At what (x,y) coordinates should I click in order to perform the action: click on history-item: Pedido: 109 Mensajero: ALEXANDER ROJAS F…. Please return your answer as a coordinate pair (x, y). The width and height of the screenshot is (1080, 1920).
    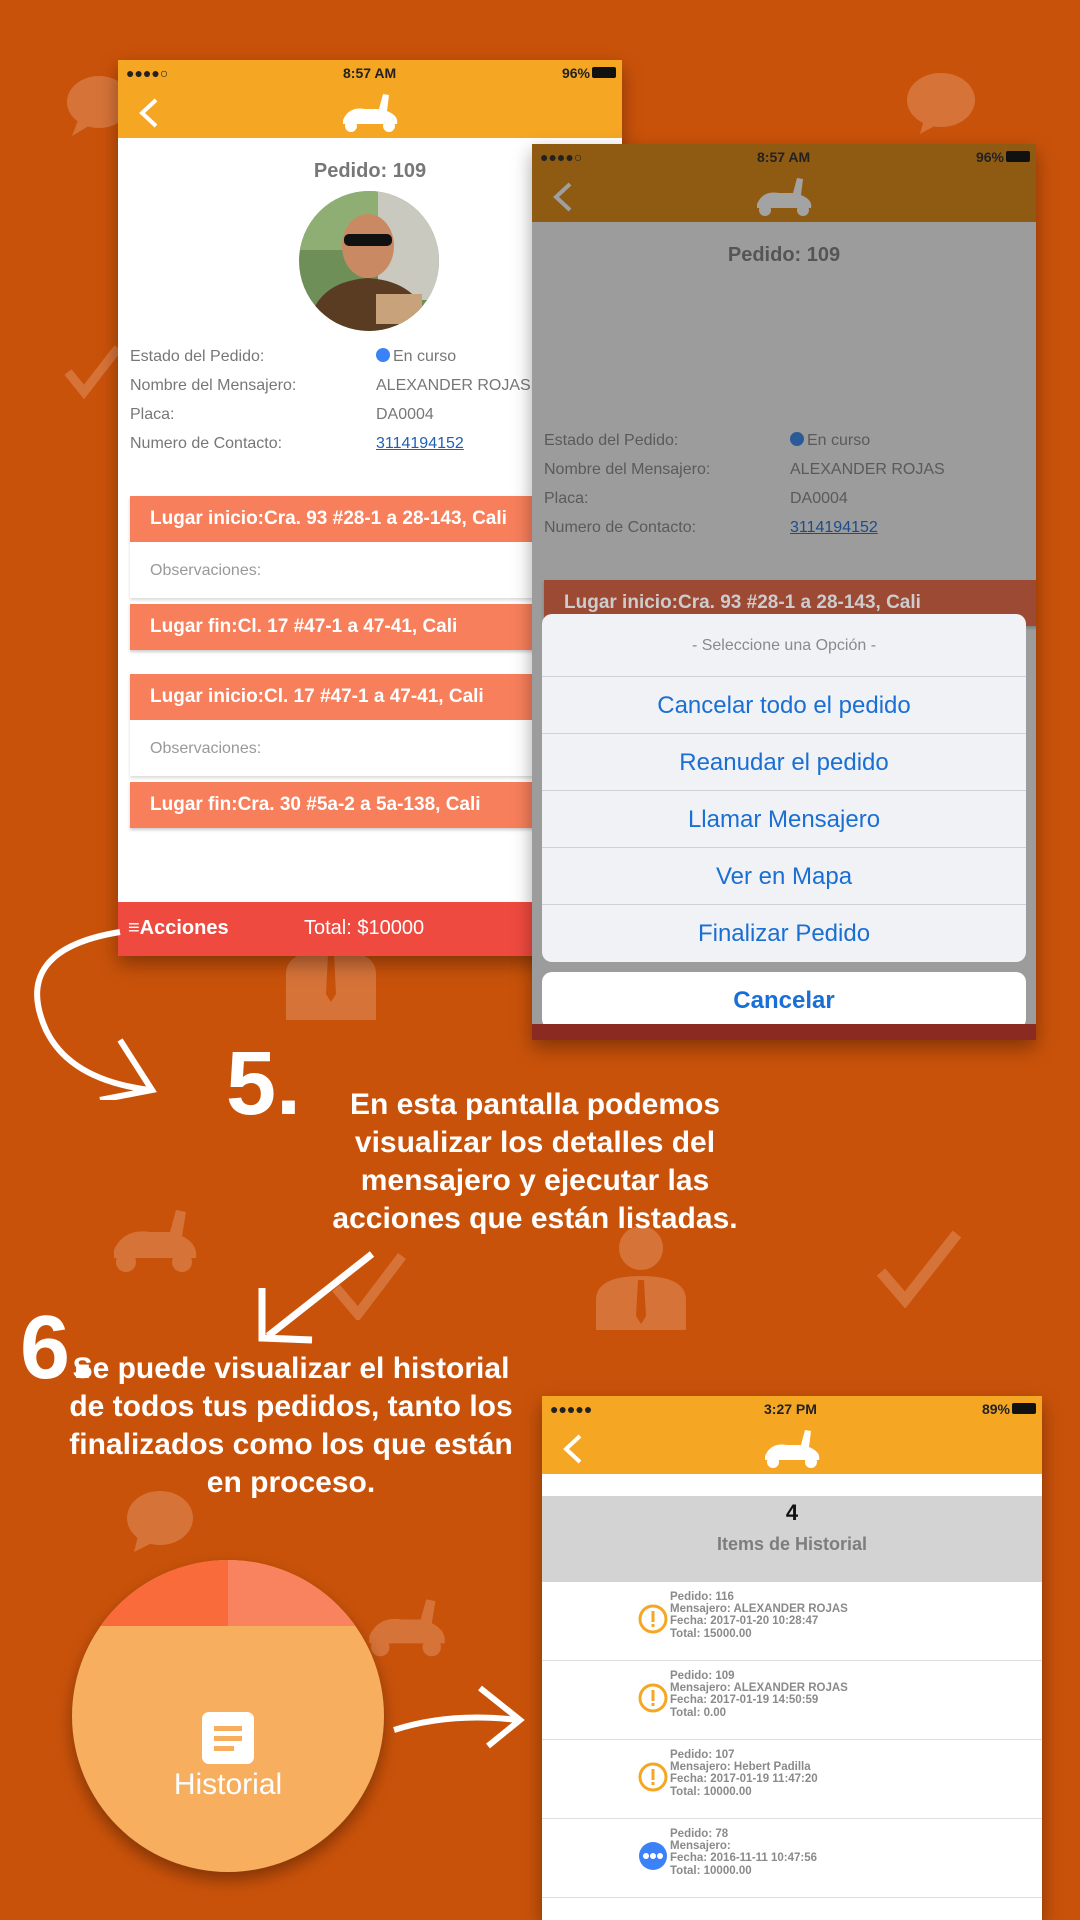
    Looking at the image, I should click on (792, 1700).